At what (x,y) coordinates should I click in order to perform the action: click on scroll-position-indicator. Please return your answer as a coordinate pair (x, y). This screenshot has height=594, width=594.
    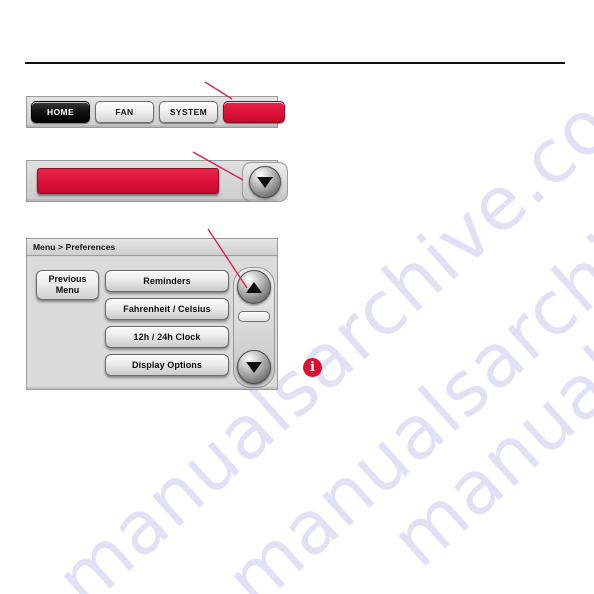
    Looking at the image, I should click on (254, 316).